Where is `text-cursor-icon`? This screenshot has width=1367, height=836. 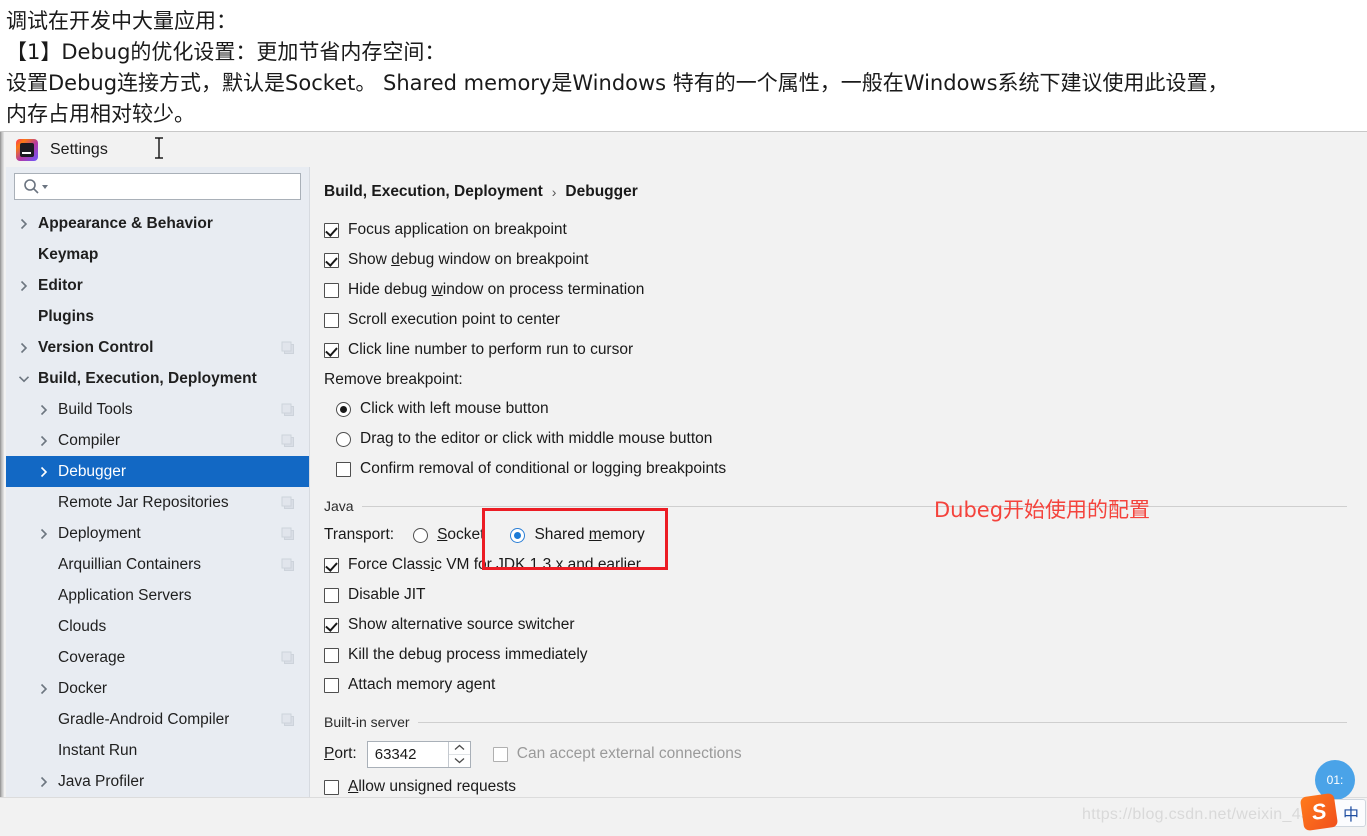
text-cursor-icon is located at coordinates (159, 148).